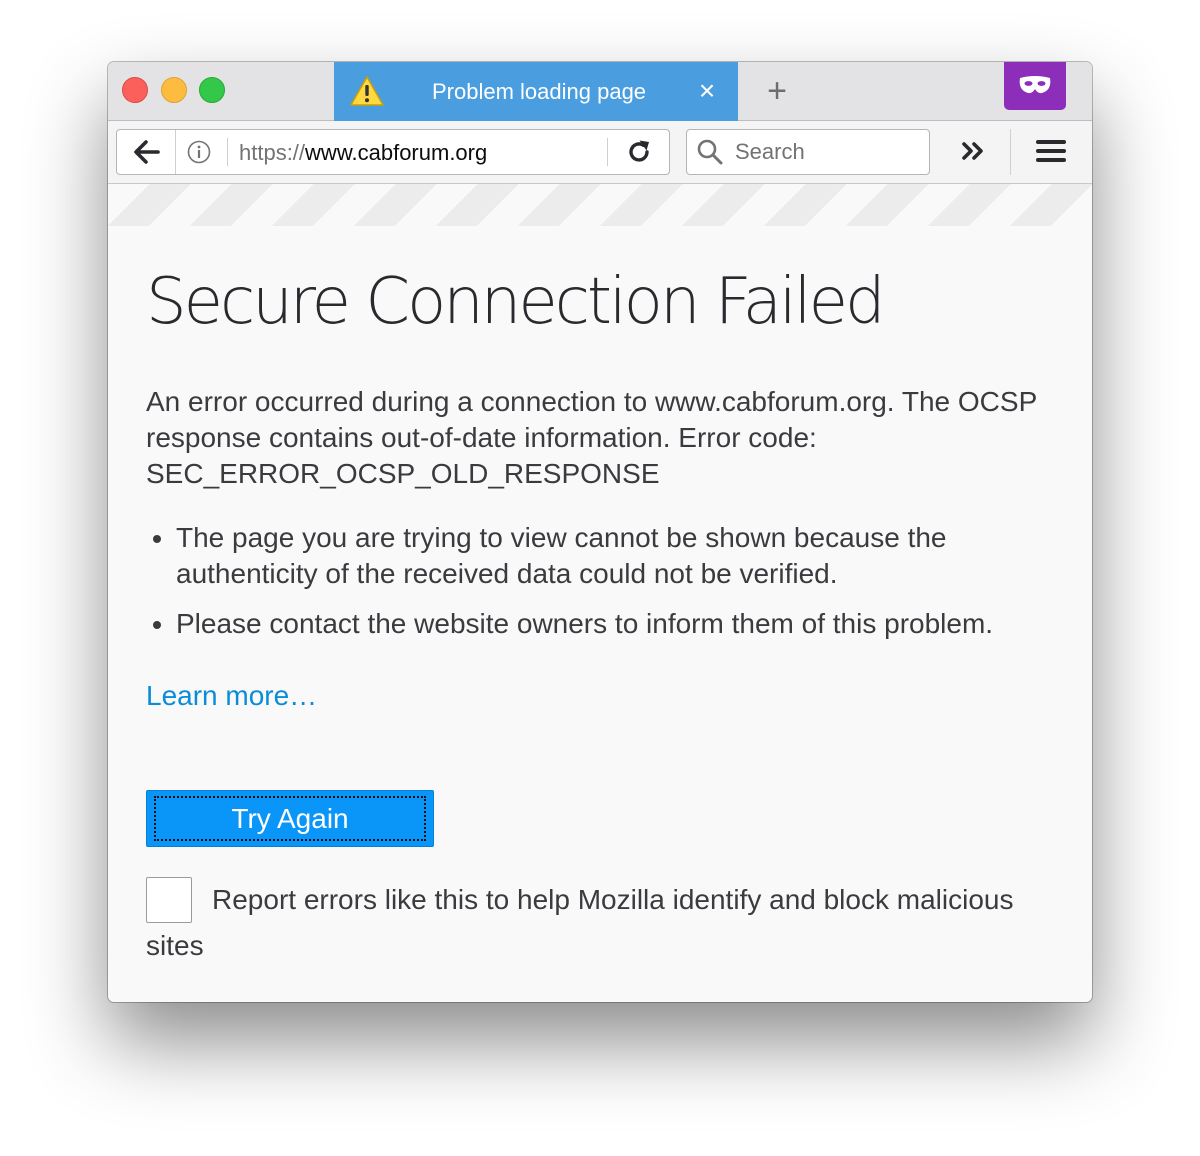 The height and width of the screenshot is (1156, 1200). Describe the element at coordinates (600, 205) in the screenshot. I see `warning-stripes-banner` at that location.